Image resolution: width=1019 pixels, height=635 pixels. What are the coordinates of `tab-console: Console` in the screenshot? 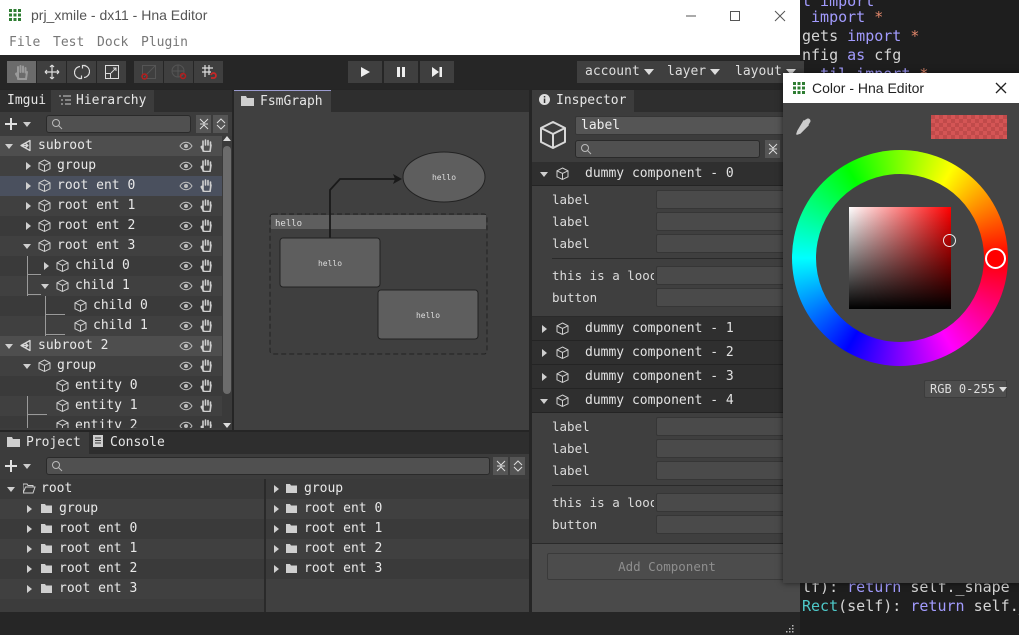 It's located at (129, 443).